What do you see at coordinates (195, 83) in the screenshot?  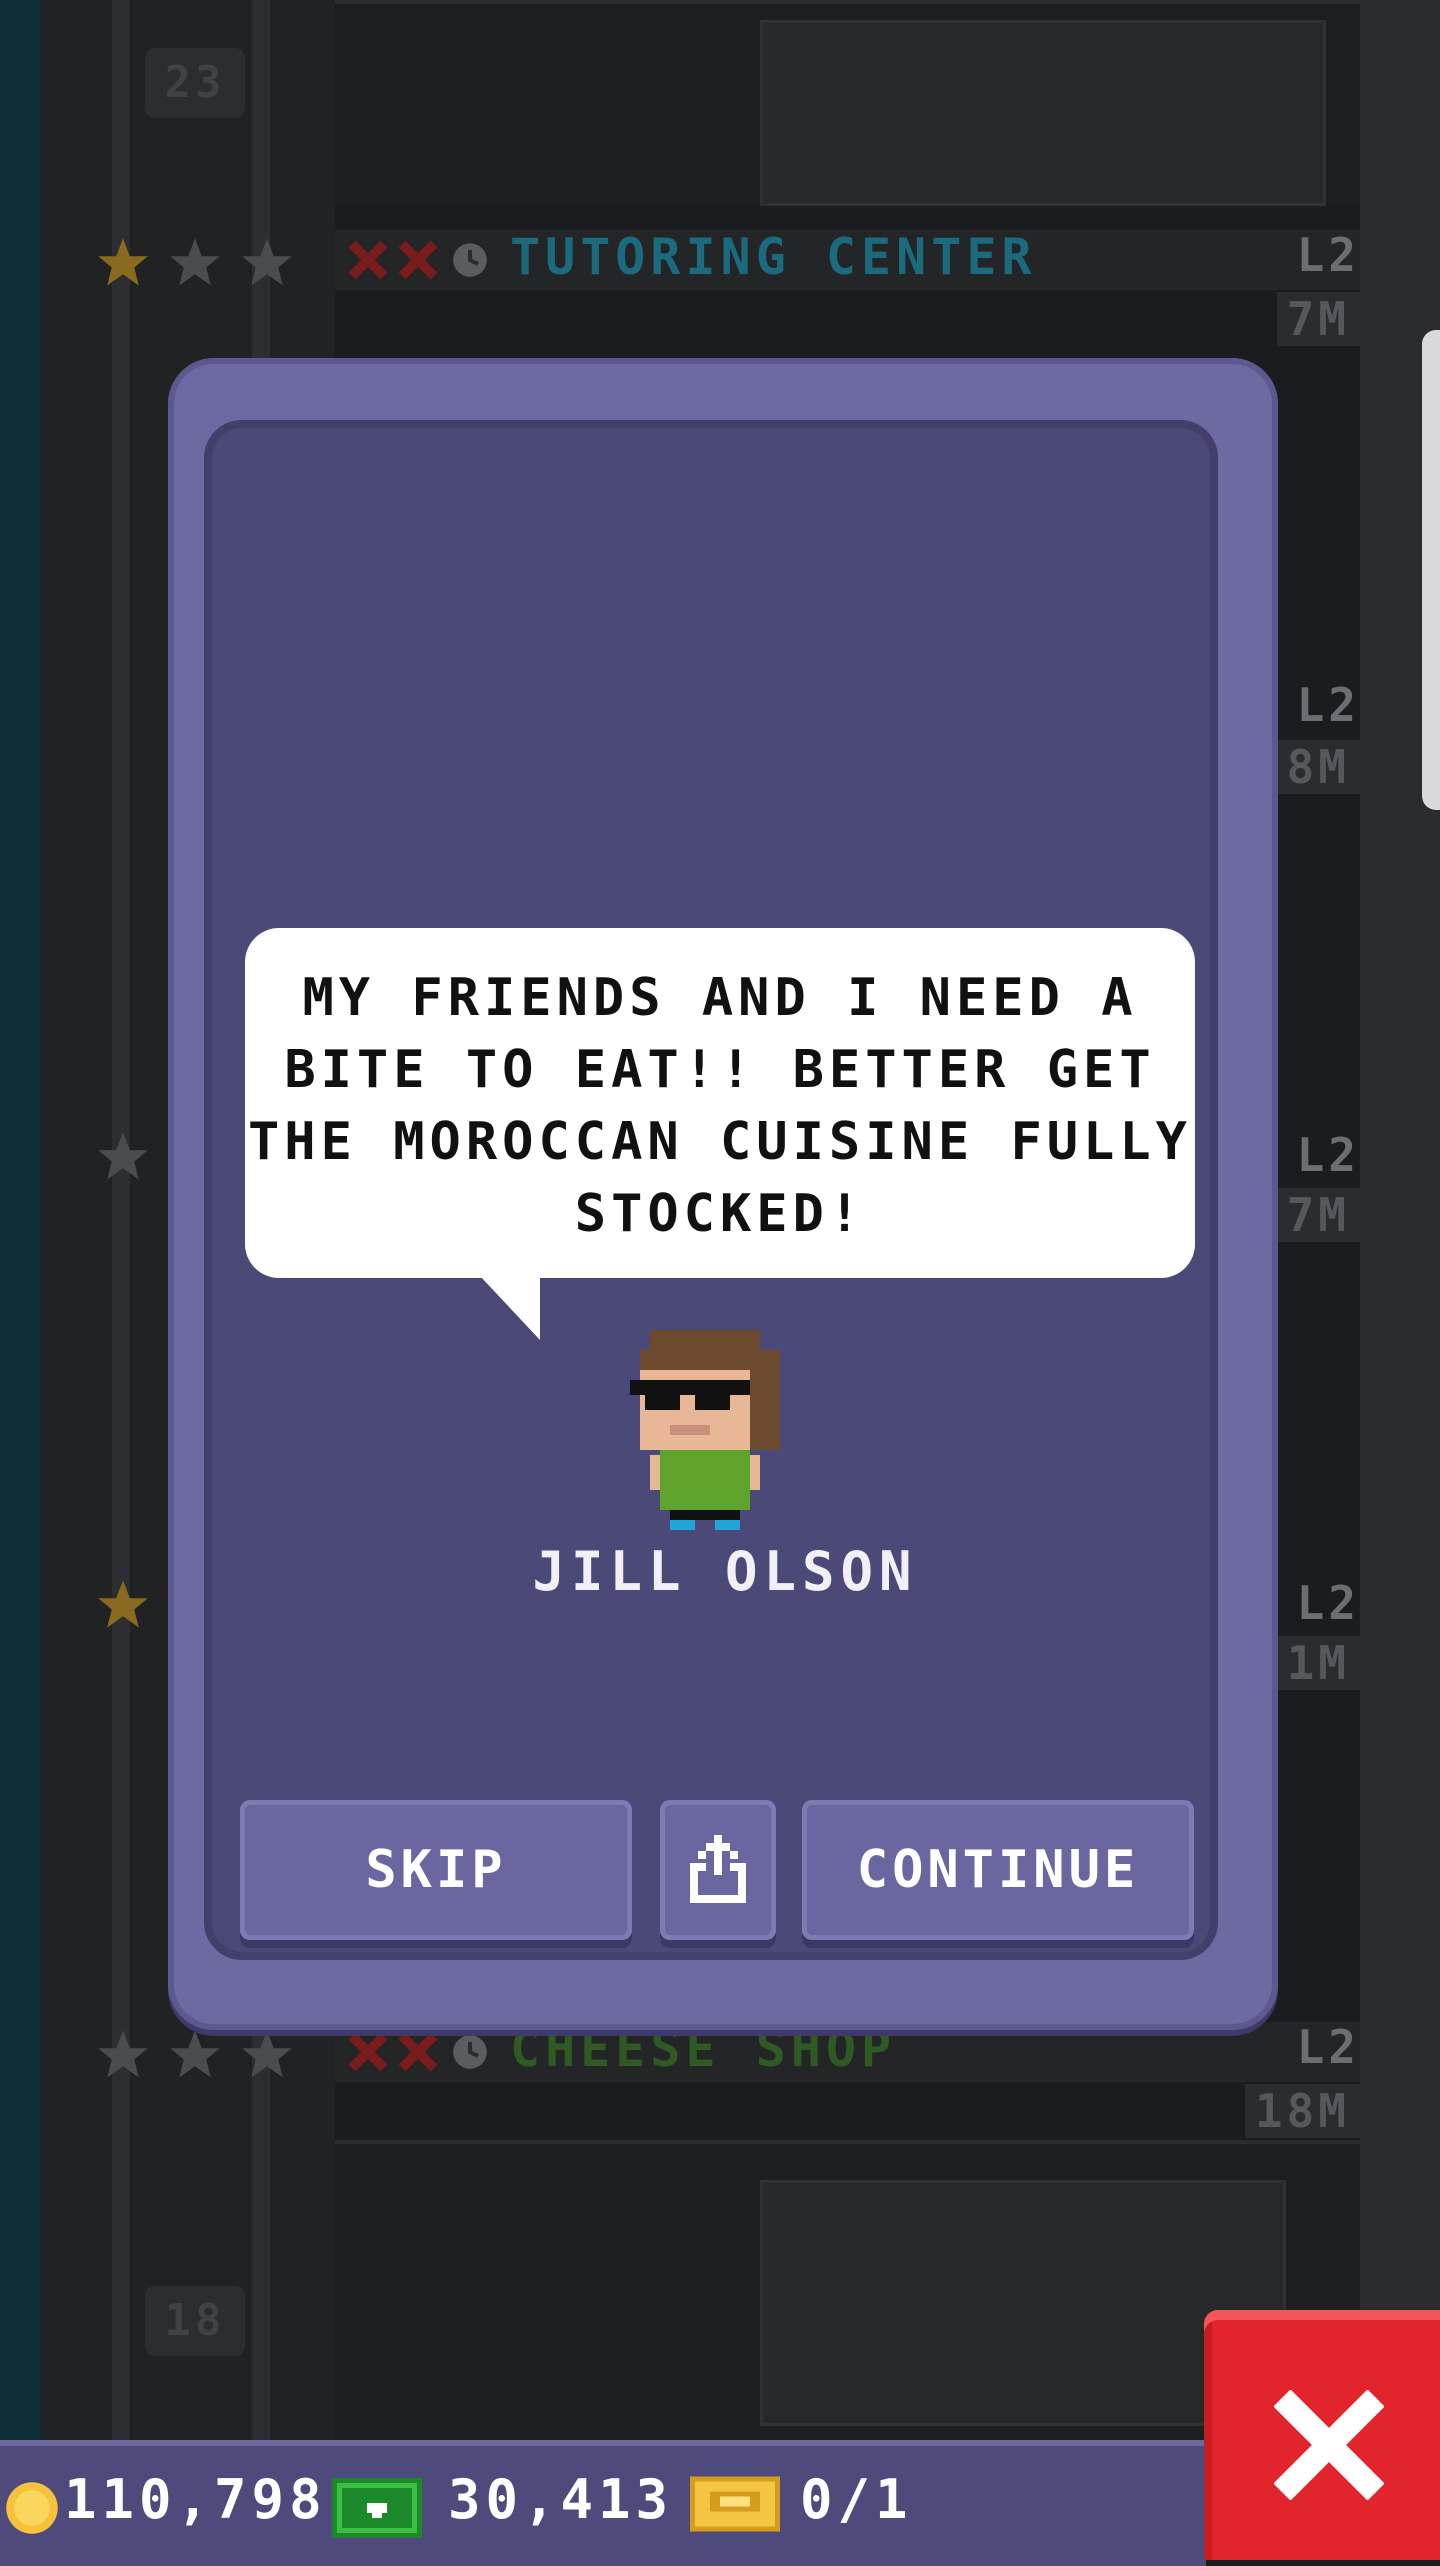 I see `floor-number: 23` at bounding box center [195, 83].